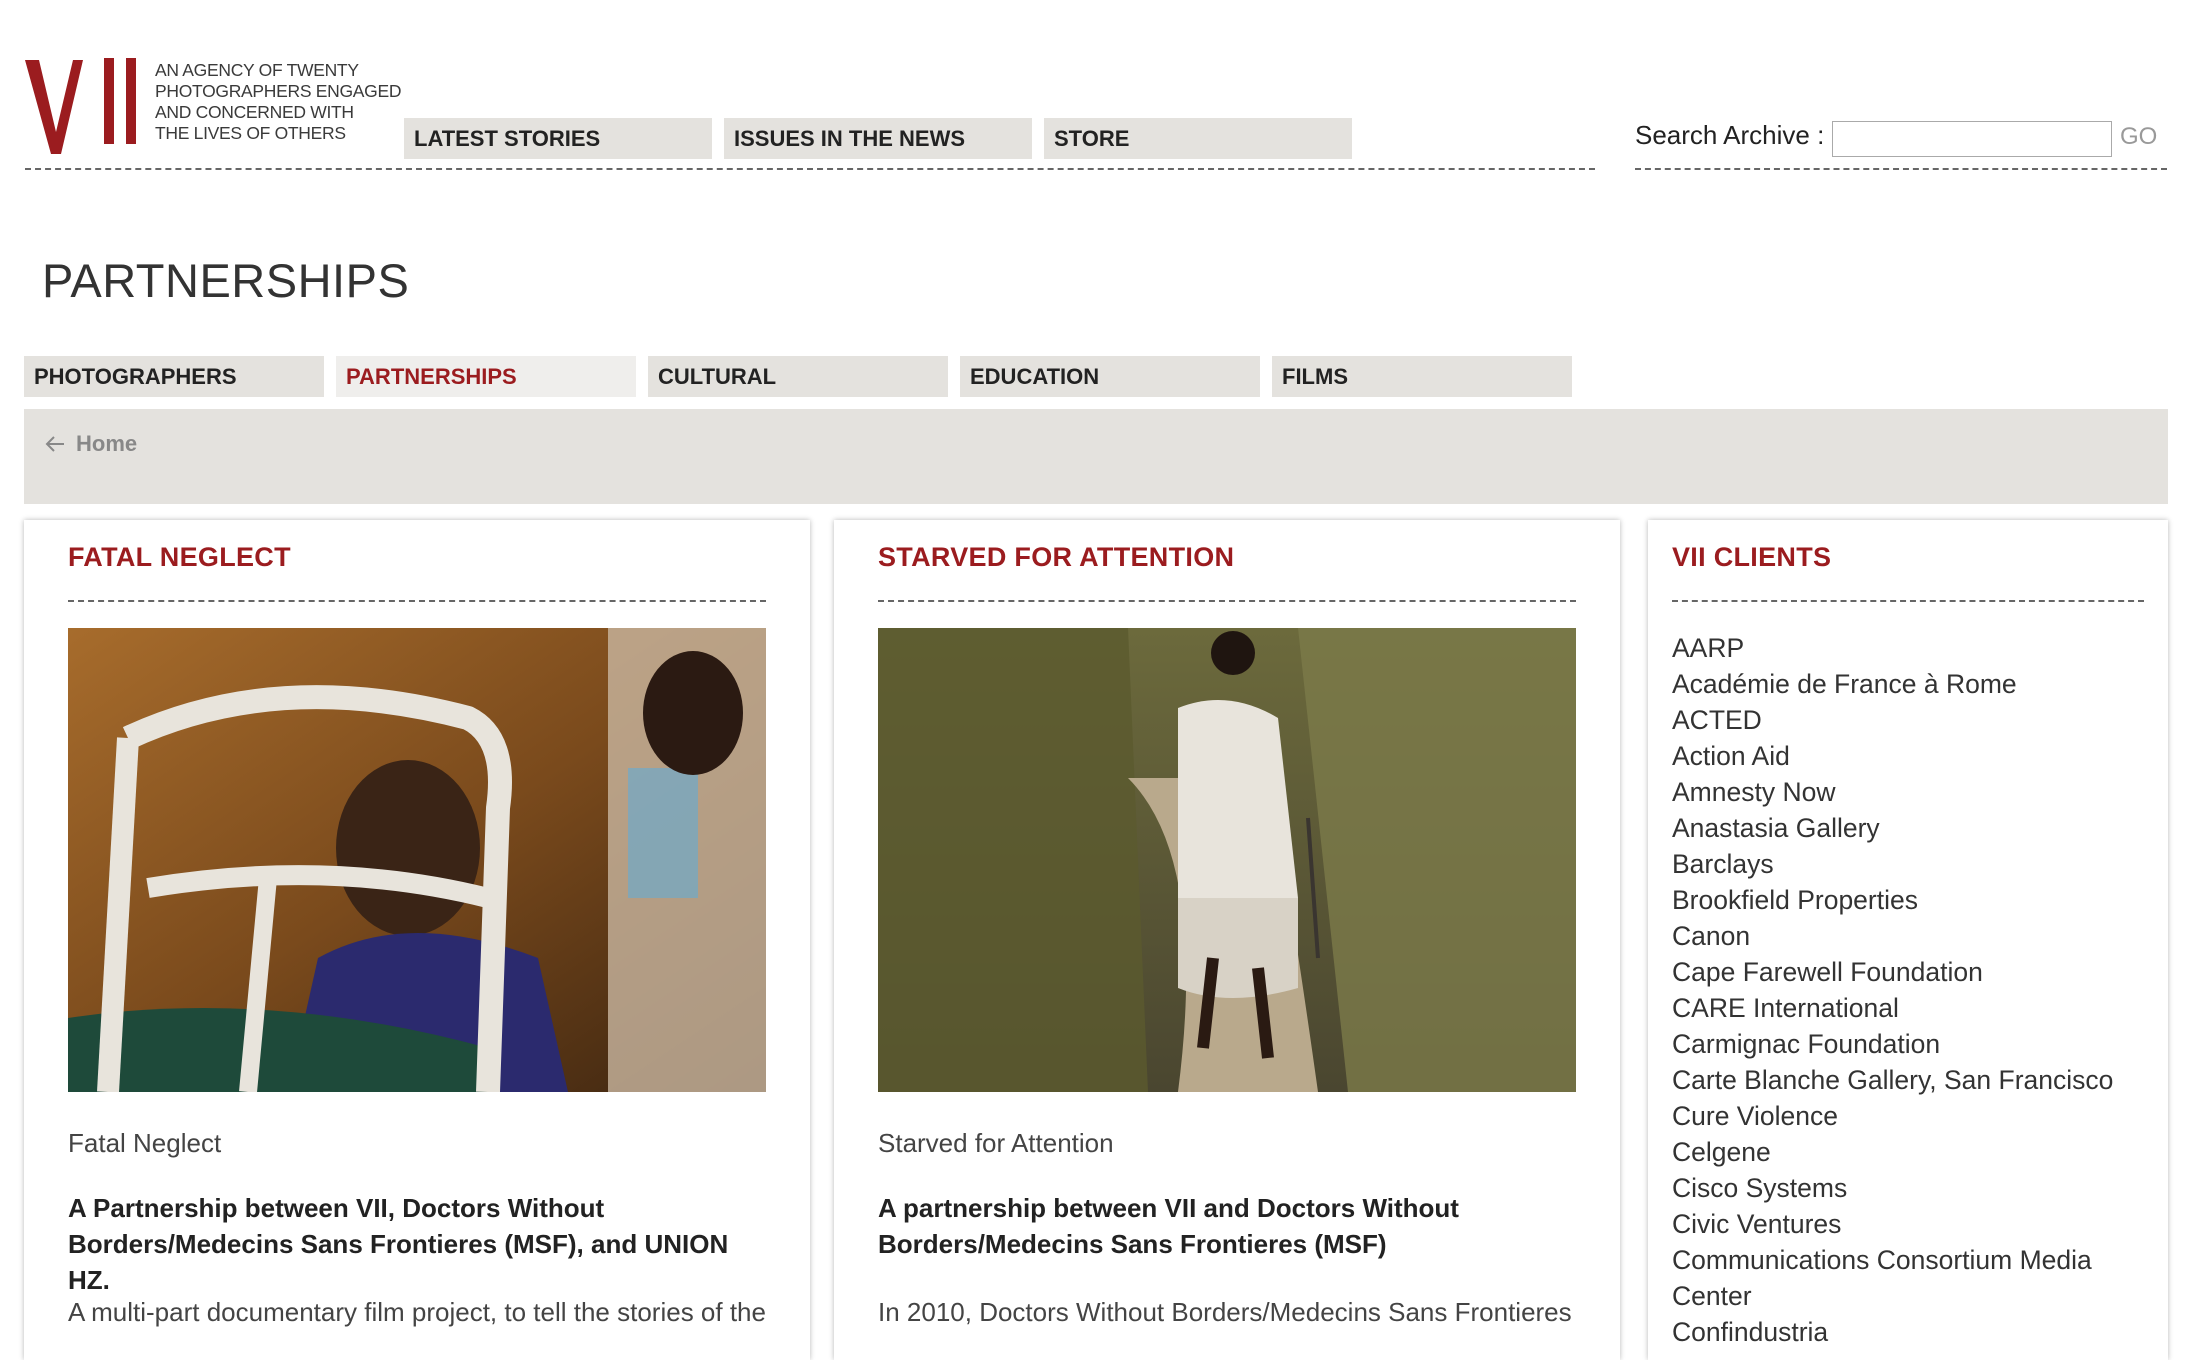 Image resolution: width=2186 pixels, height=1360 pixels. What do you see at coordinates (1897, 1008) in the screenshot?
I see `client-item: CARE International` at bounding box center [1897, 1008].